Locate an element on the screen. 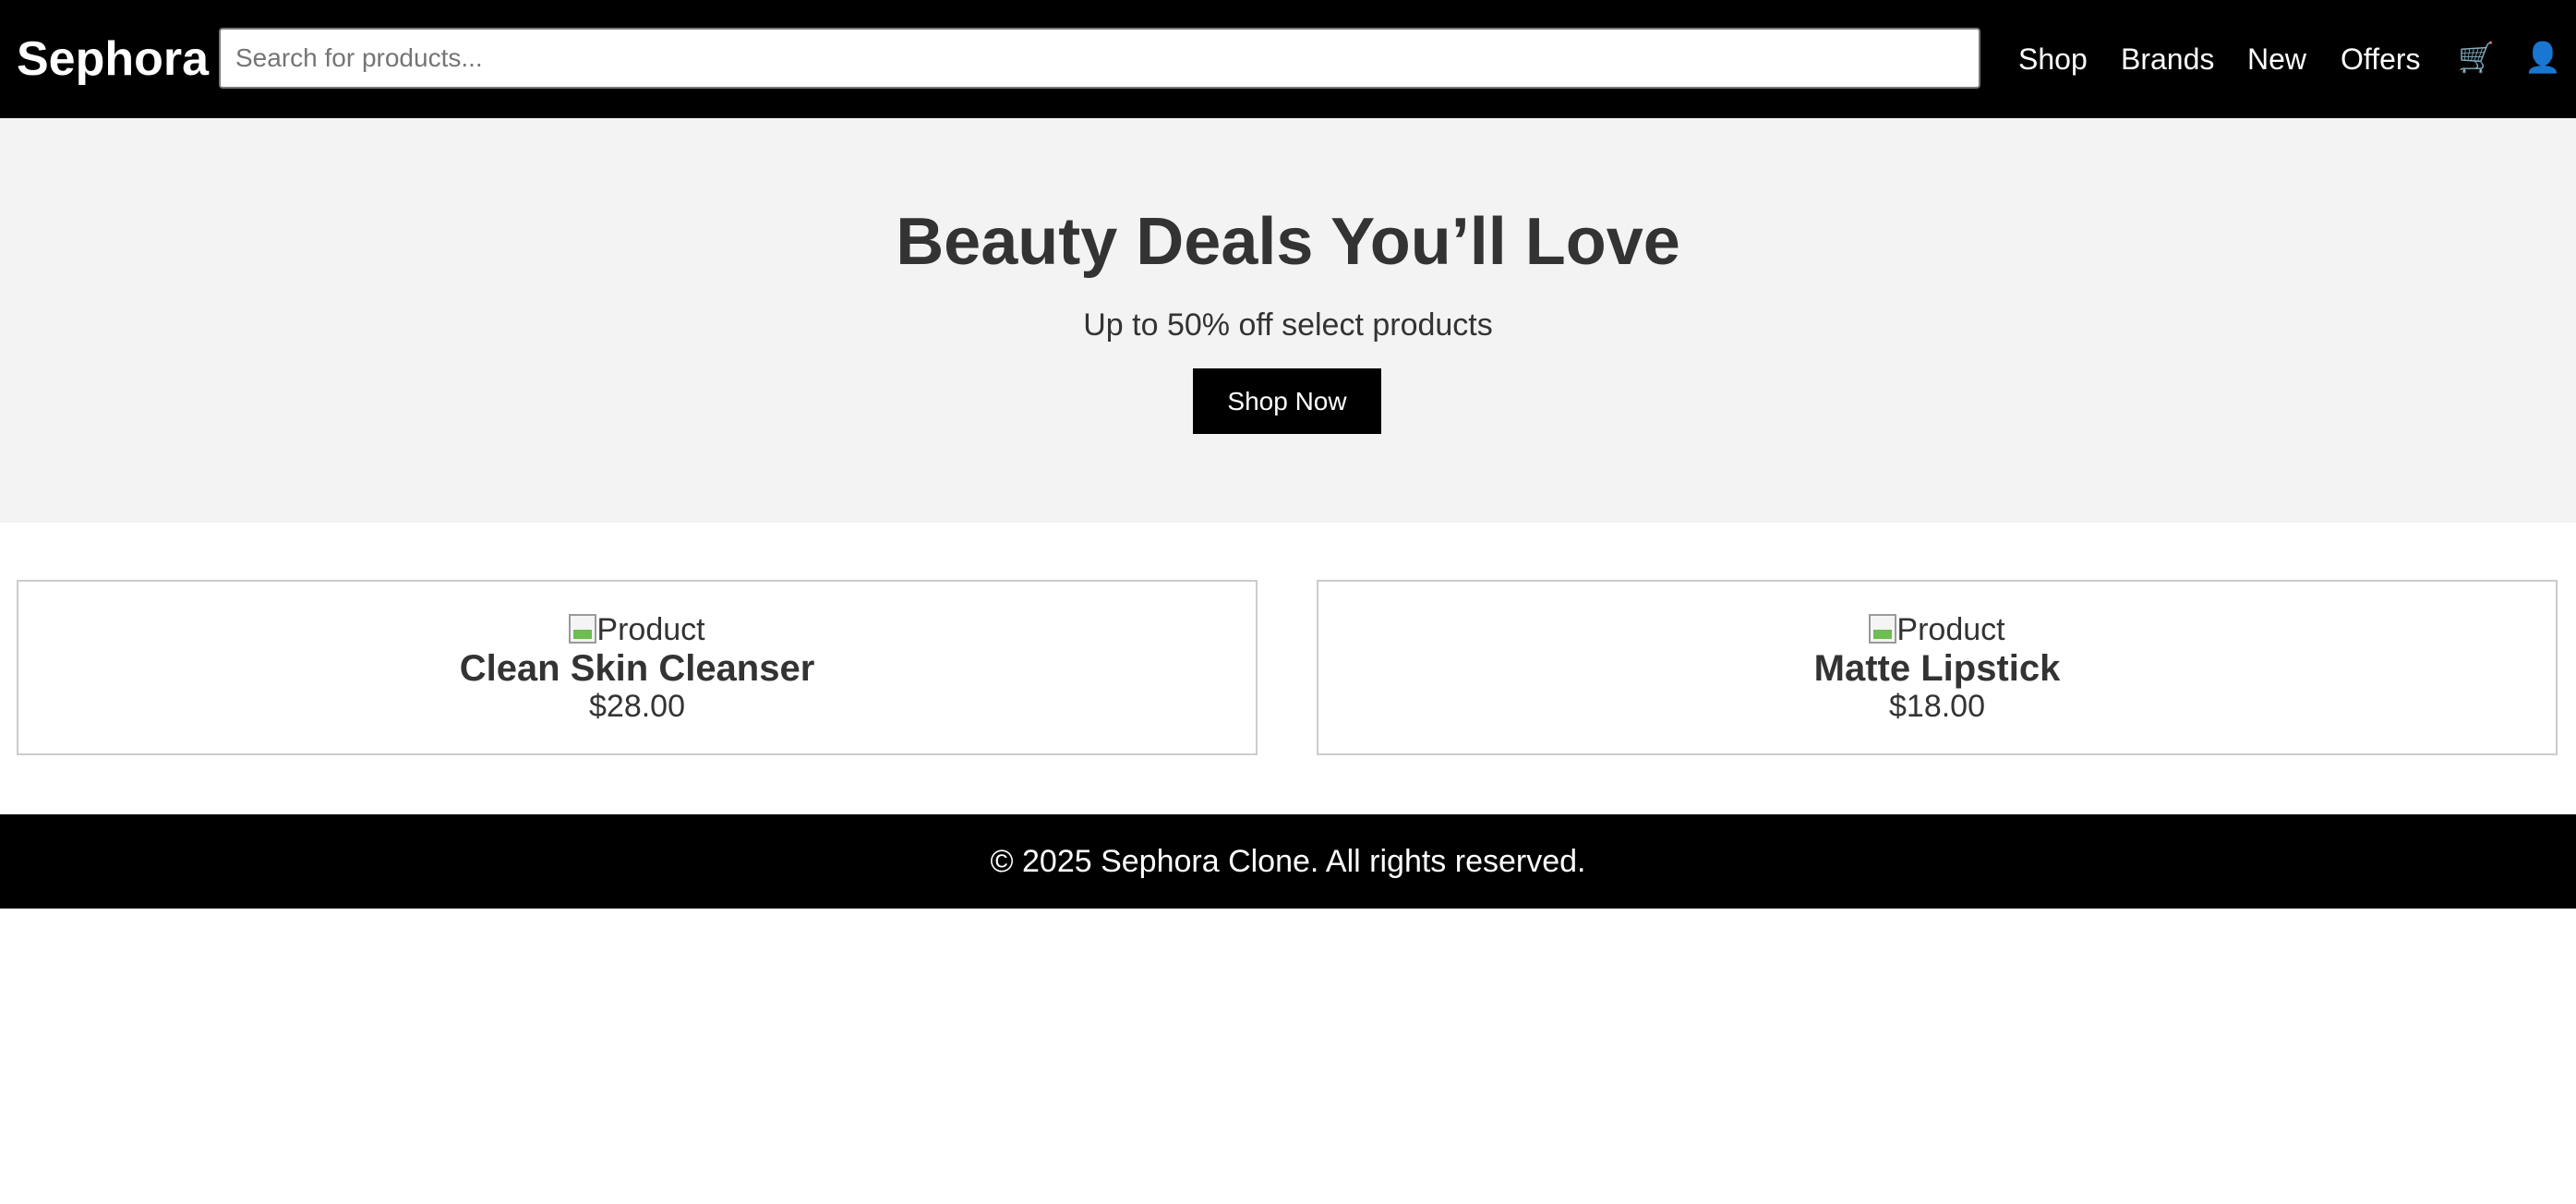 The image size is (2576, 1204). product-name: Clean Skin Cleanser is located at coordinates (637, 668).